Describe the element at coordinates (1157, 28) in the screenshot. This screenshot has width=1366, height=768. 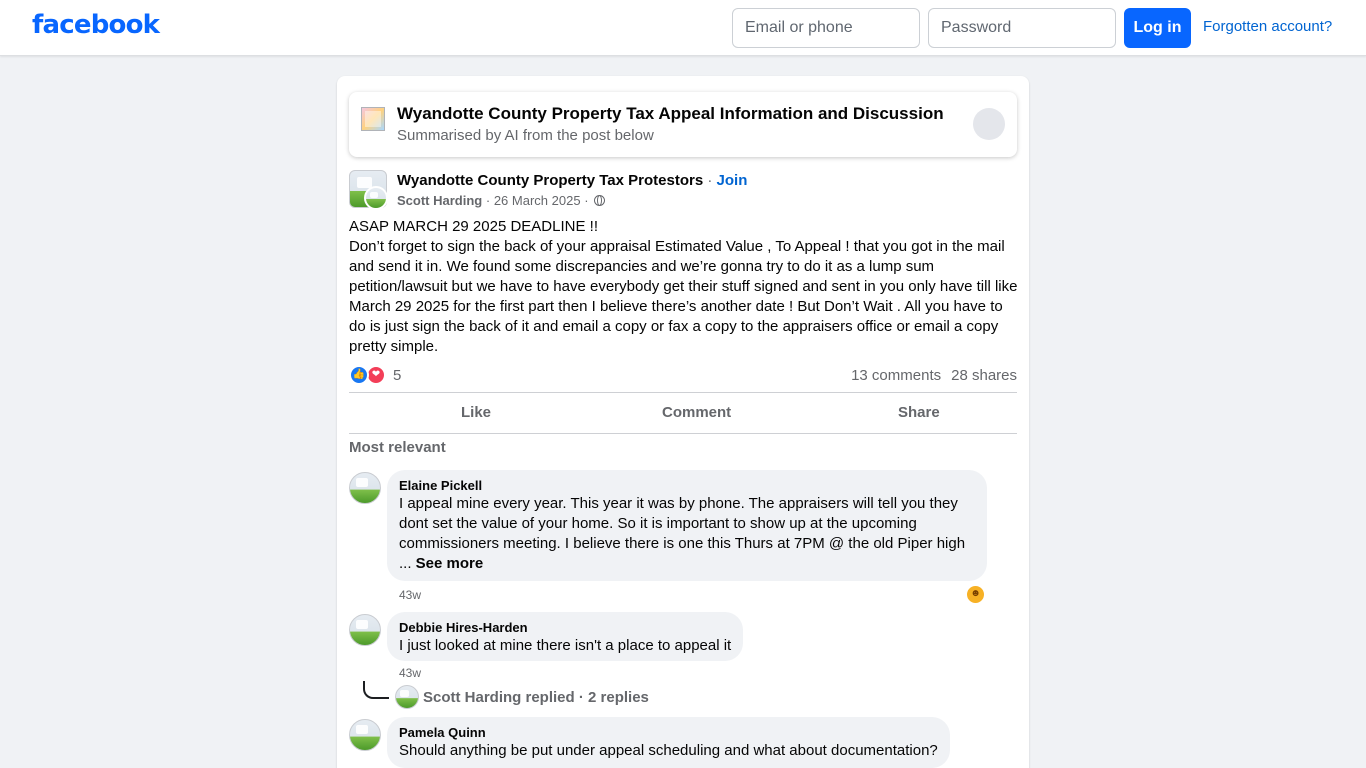
I see `login-button: Log in` at that location.